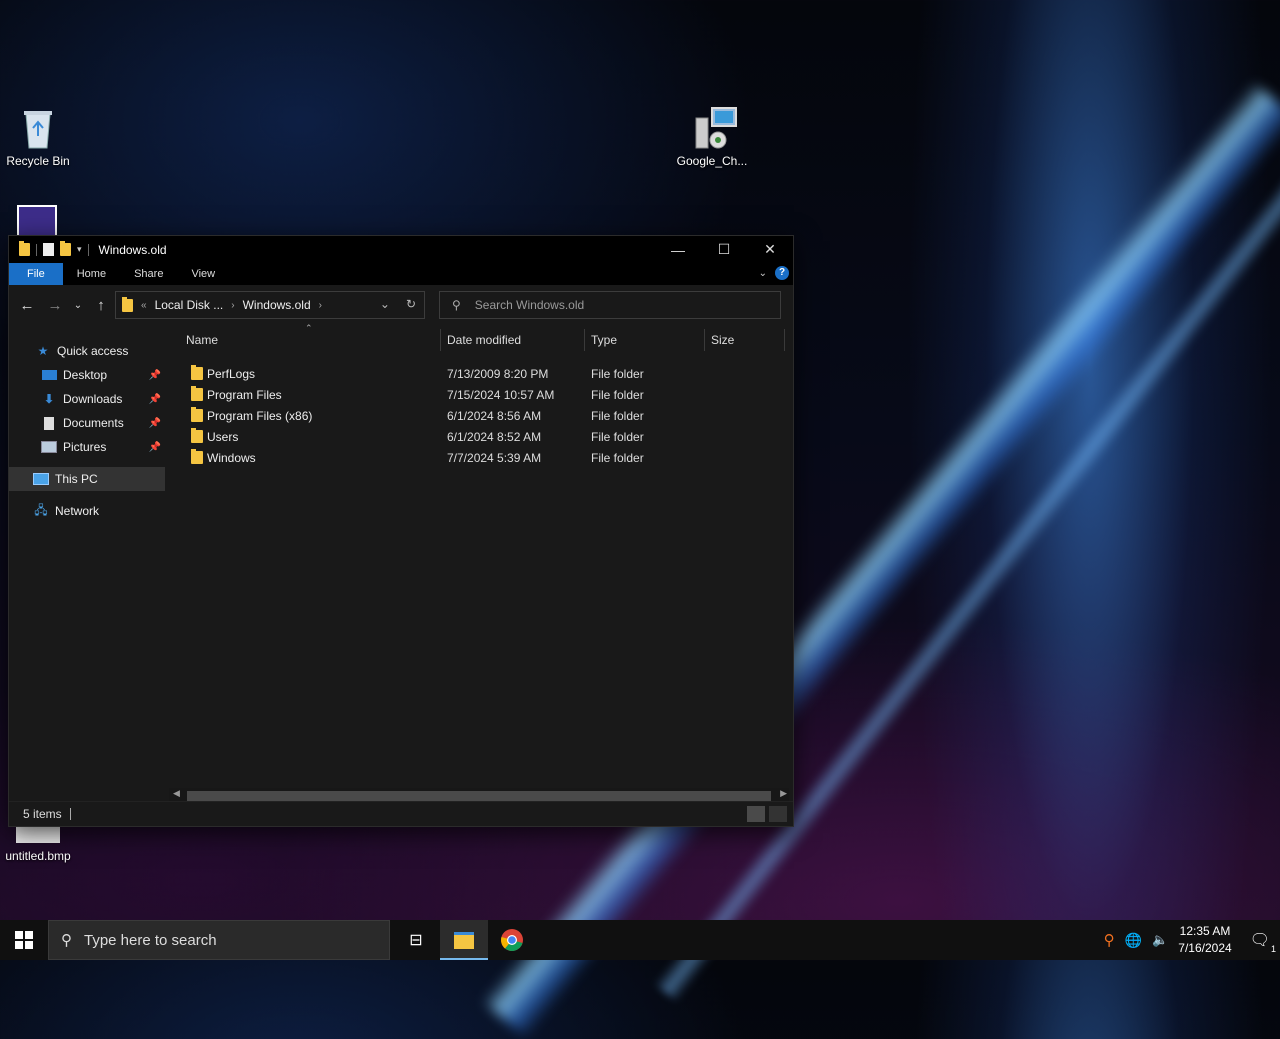  I want to click on clock: 12:35 AM 7/16/2024, so click(1204, 940).